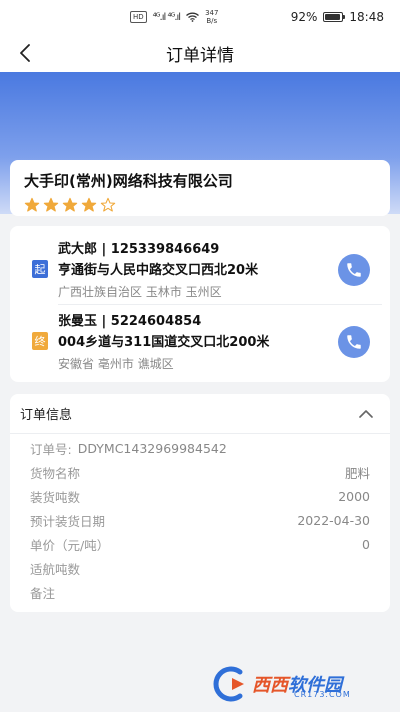  I want to click on order-row-value: 2022-04-30, so click(333, 520).